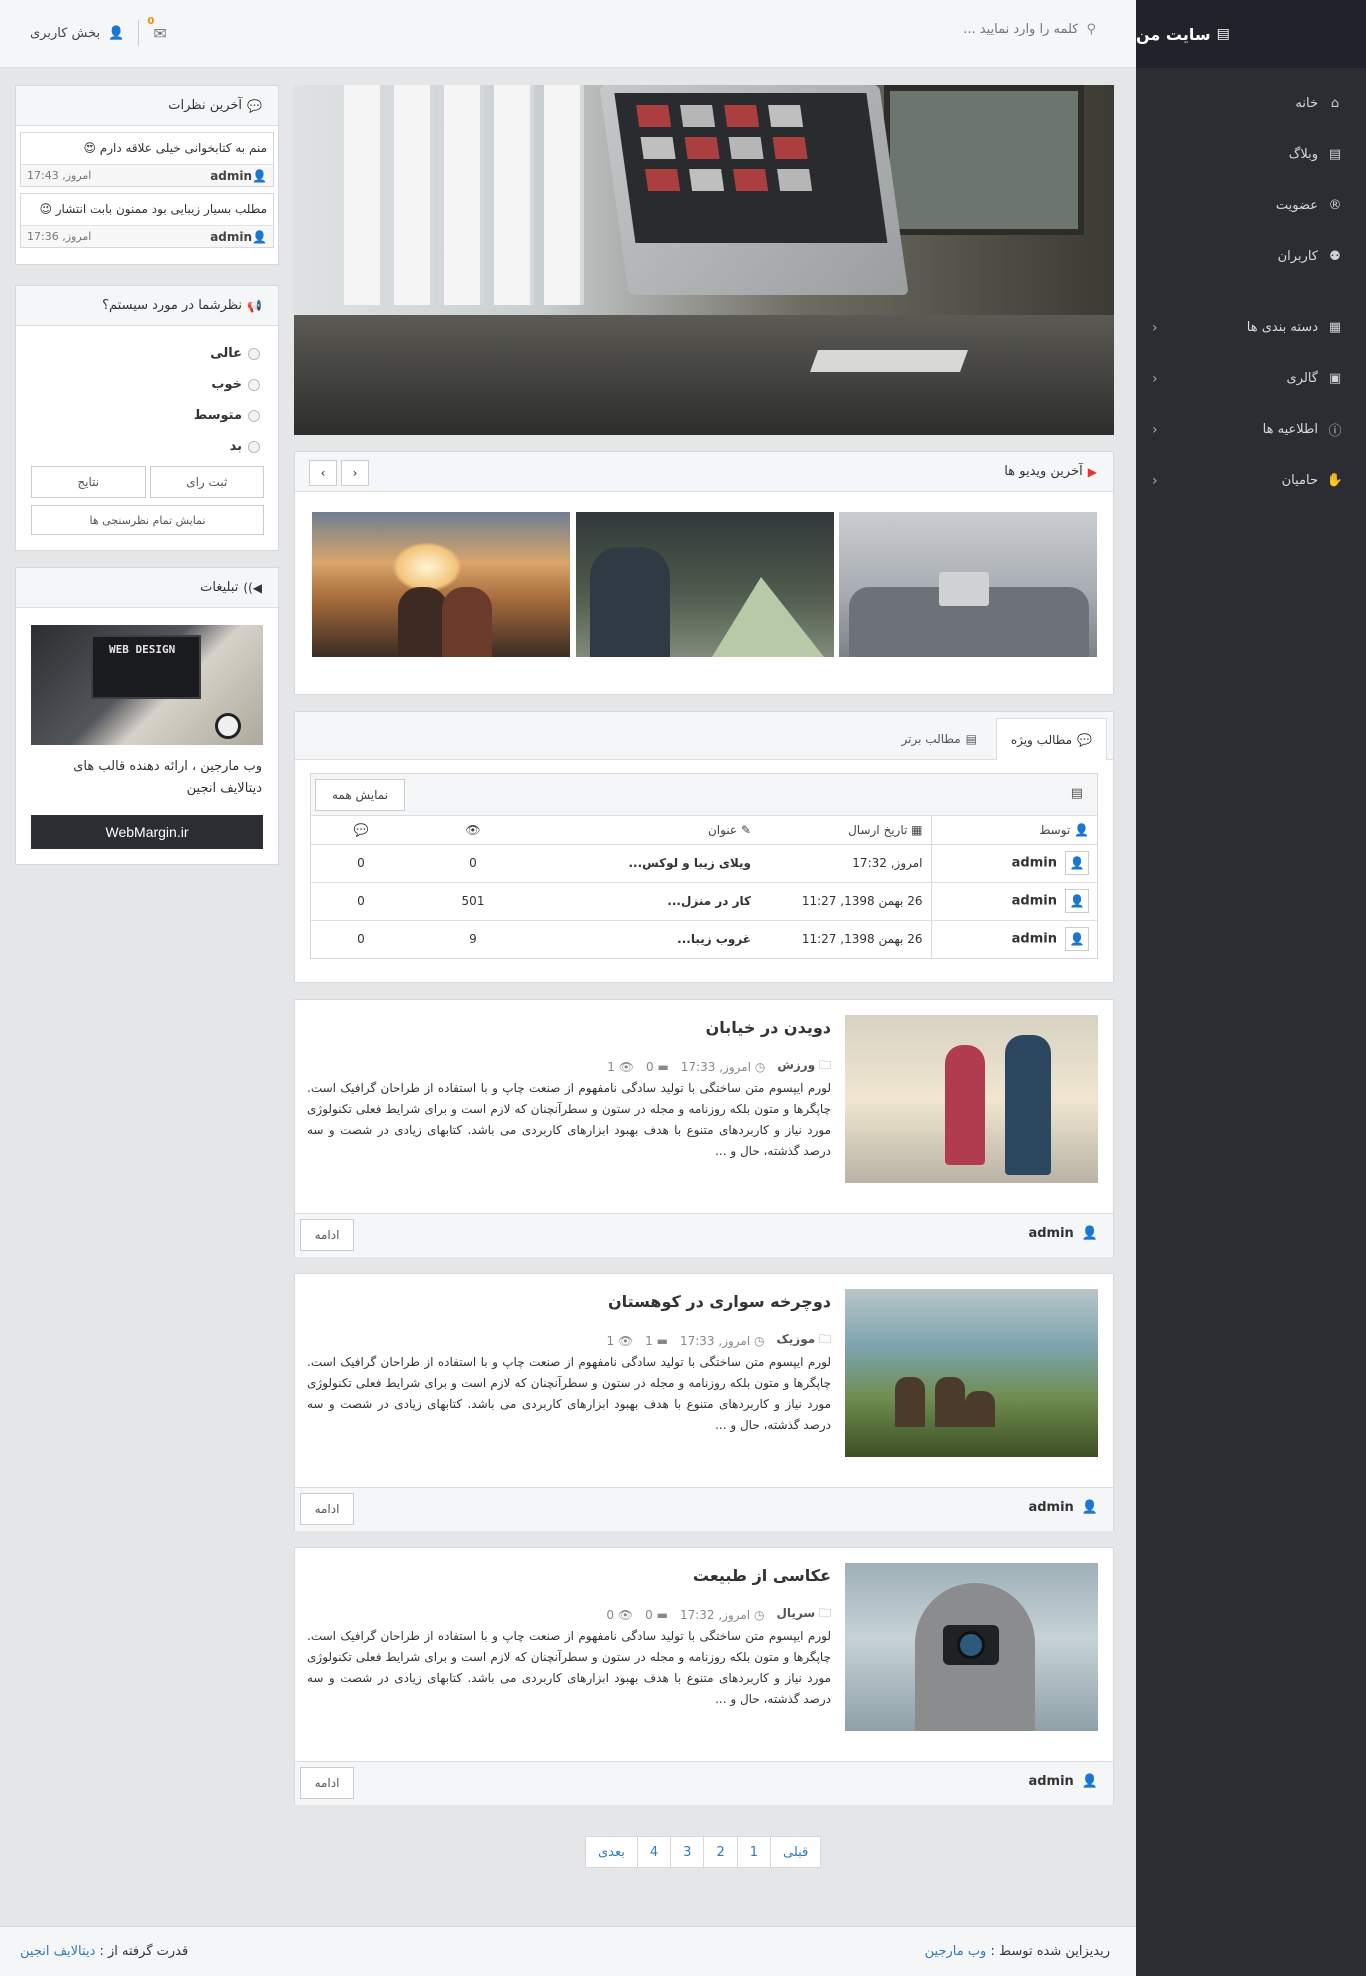 This screenshot has width=1366, height=1976. I want to click on eye-icon: 👁, so click(473, 829).